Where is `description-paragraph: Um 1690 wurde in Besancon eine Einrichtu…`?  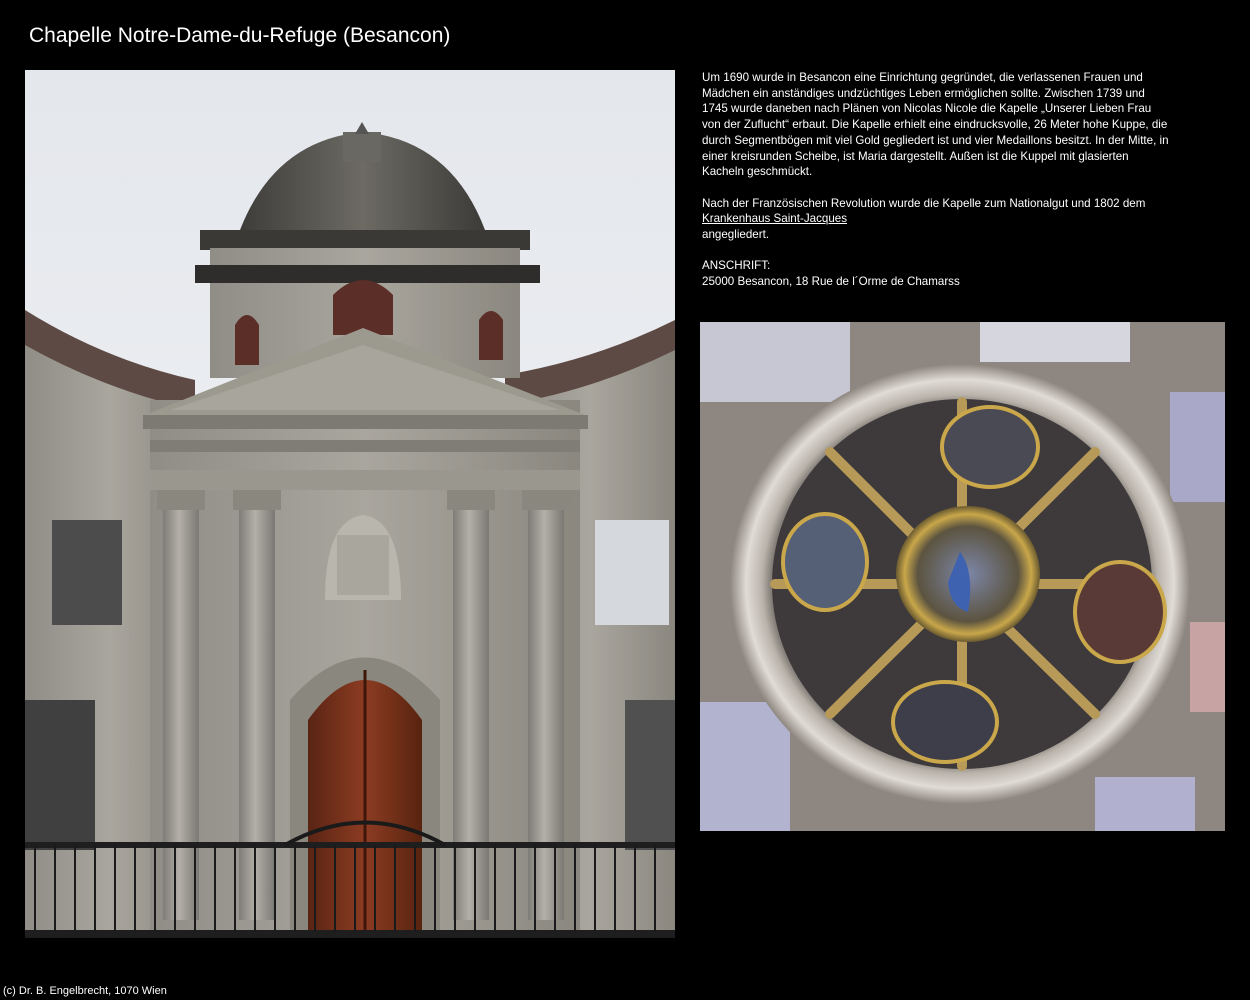
description-paragraph: Um 1690 wurde in Besancon eine Einrichtu… is located at coordinates (935, 125).